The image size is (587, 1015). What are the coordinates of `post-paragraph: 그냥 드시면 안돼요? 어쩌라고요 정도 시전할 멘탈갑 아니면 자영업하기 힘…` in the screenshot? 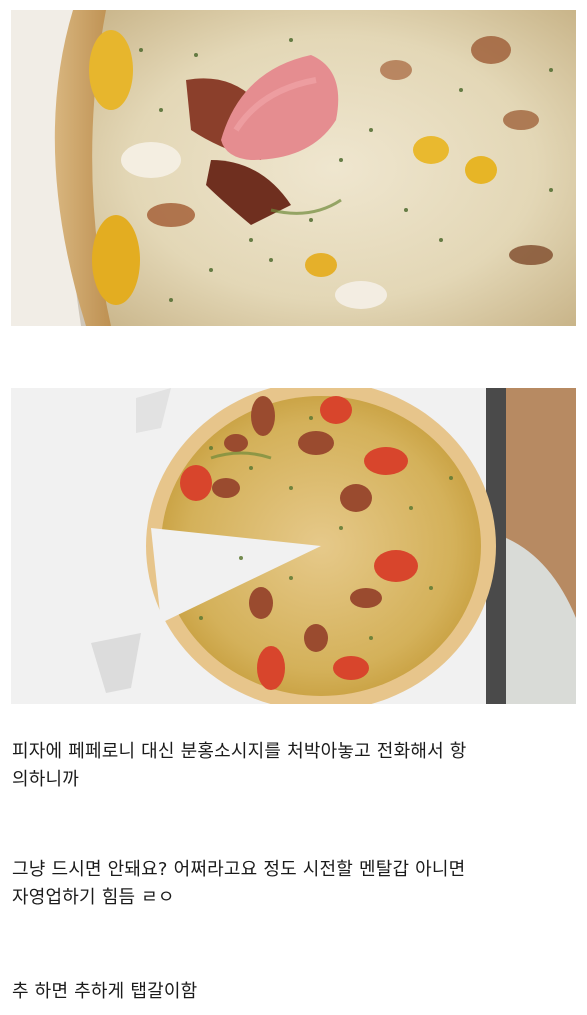 It's located at (239, 883).